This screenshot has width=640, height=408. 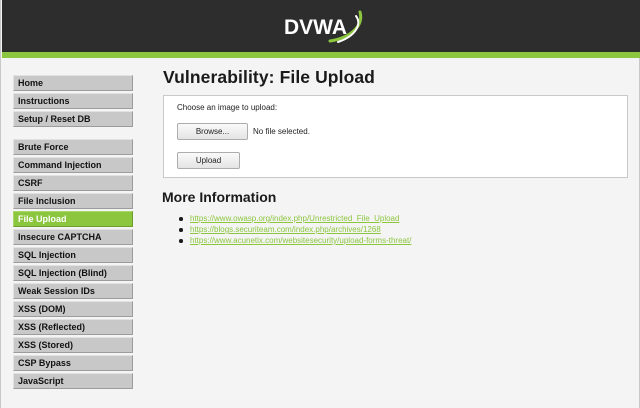 I want to click on sidebar-item-setup-reset-db: Setup / Reset DB, so click(x=73, y=119).